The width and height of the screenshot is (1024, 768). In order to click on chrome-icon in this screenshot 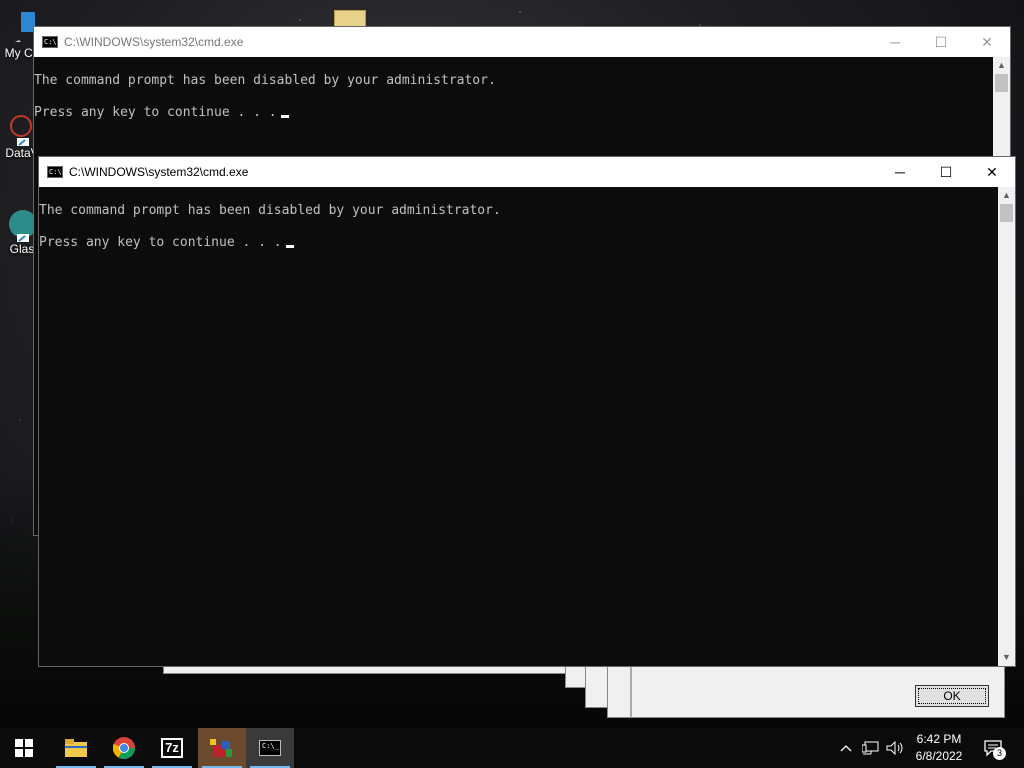, I will do `click(124, 748)`.